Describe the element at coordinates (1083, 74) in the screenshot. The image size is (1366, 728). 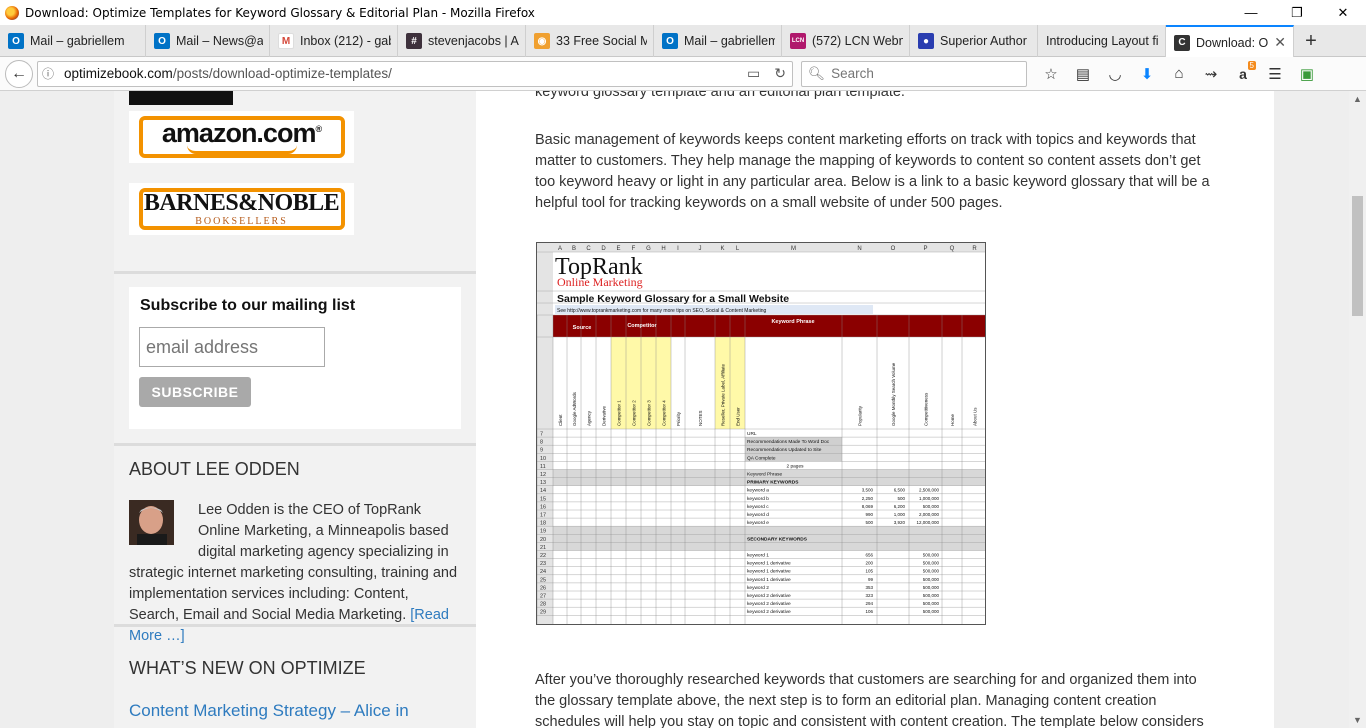
I see `bookmarks-menu-icon: ▤` at that location.